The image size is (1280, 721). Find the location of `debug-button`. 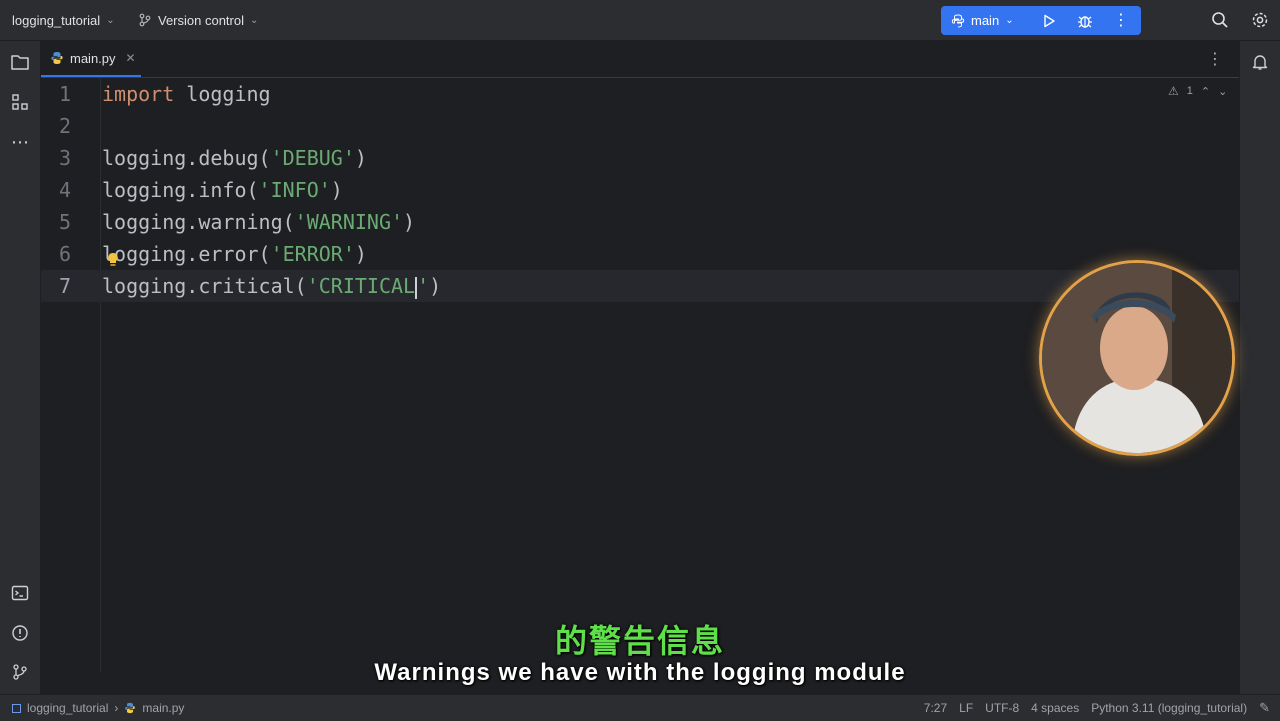

debug-button is located at coordinates (1085, 20).